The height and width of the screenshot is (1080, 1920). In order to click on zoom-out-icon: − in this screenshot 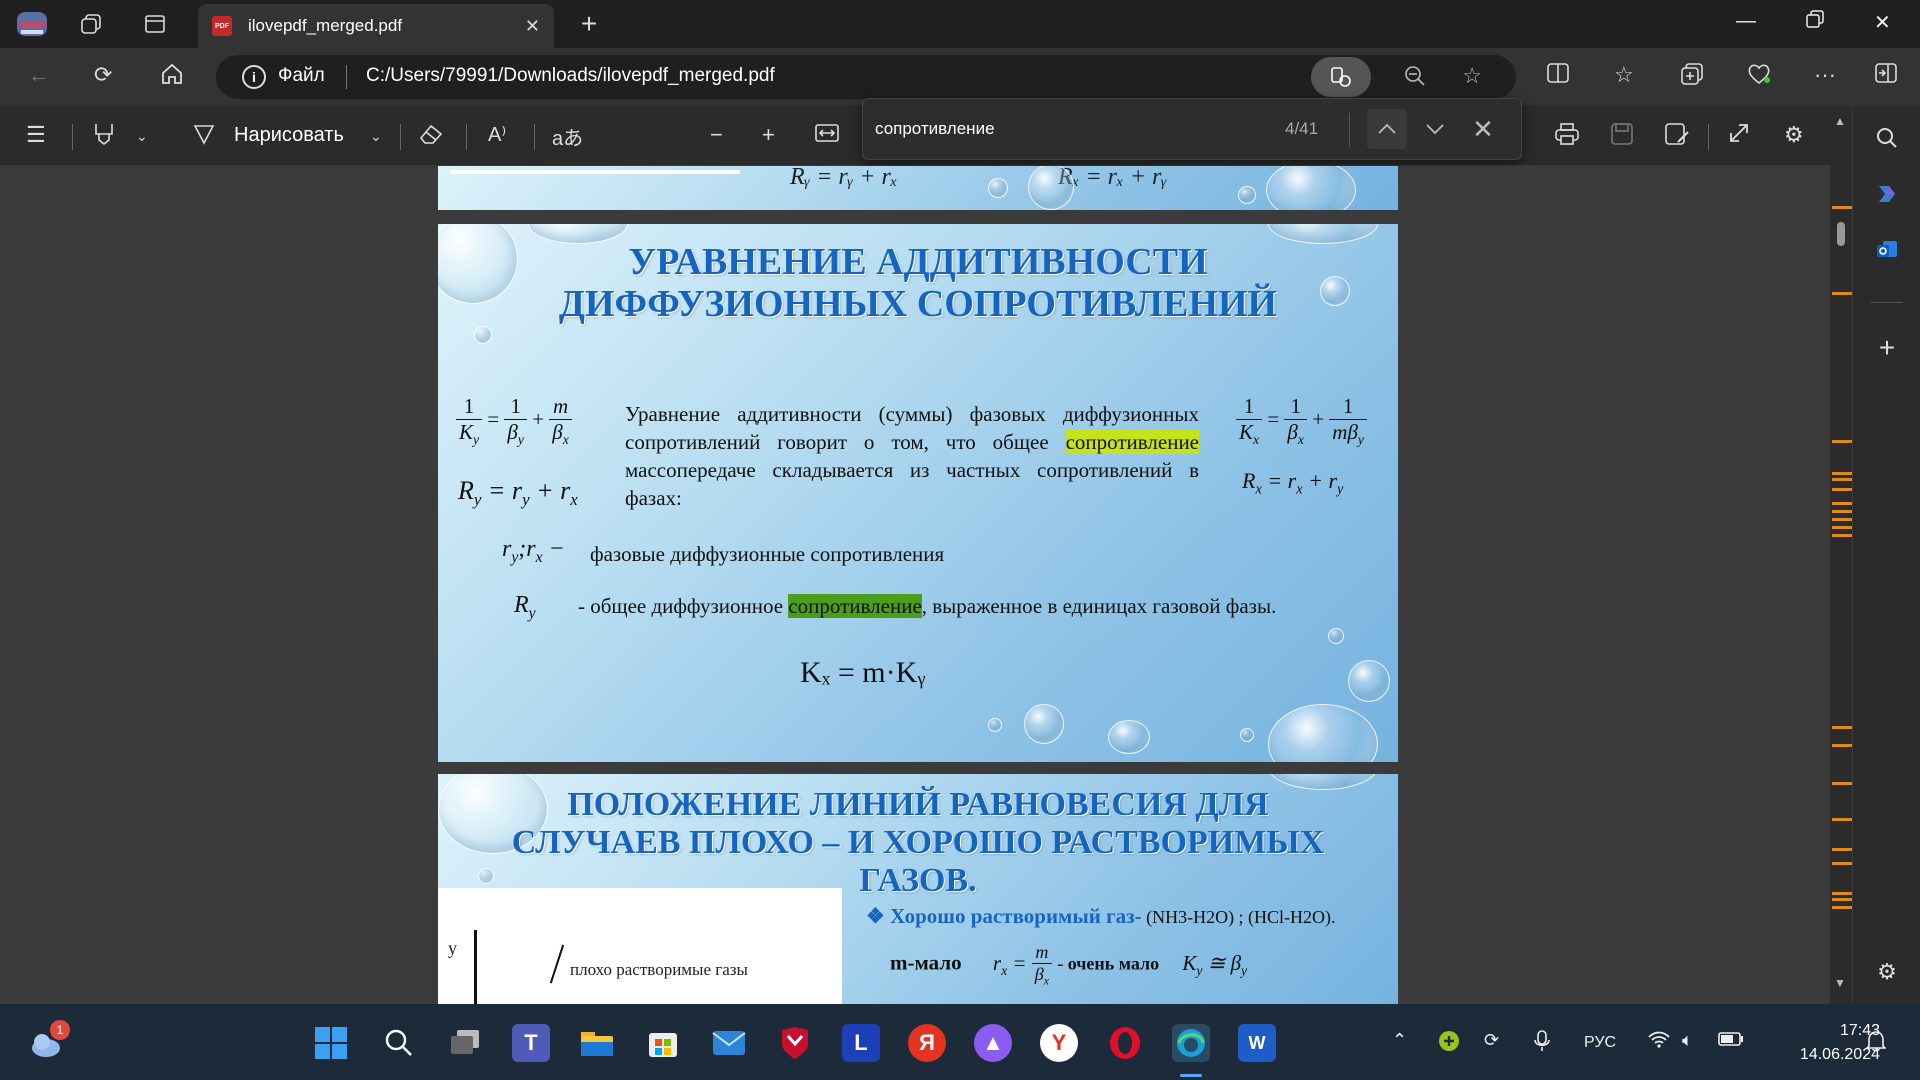, I will do `click(716, 135)`.